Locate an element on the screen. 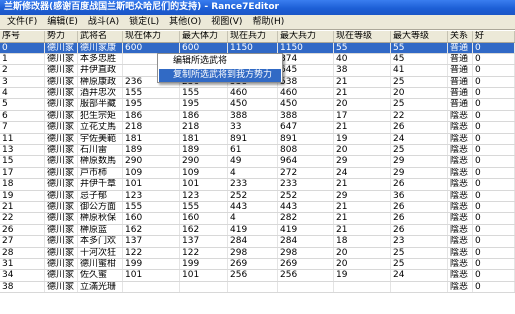  table-cell: 24 is located at coordinates (362, 173).